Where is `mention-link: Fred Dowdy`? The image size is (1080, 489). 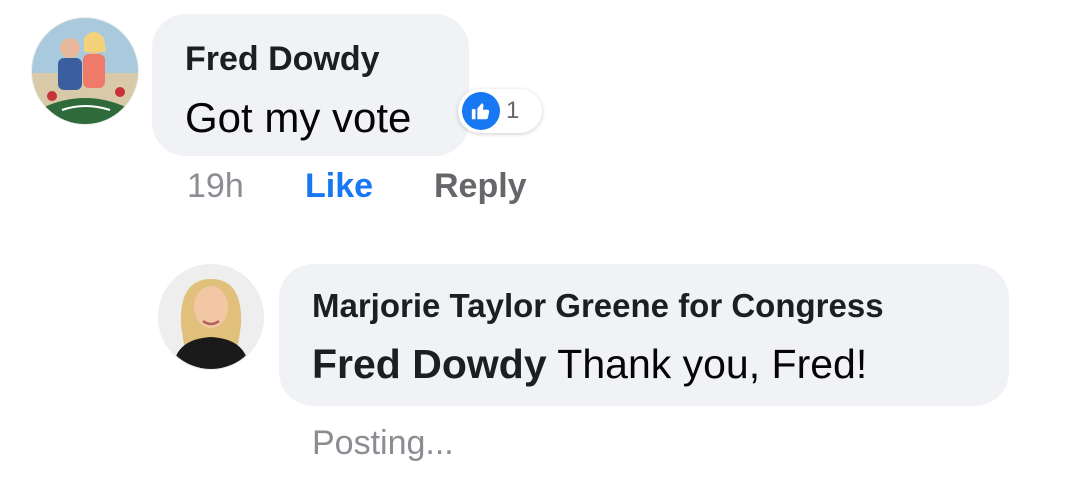
mention-link: Fred Dowdy is located at coordinates (429, 364).